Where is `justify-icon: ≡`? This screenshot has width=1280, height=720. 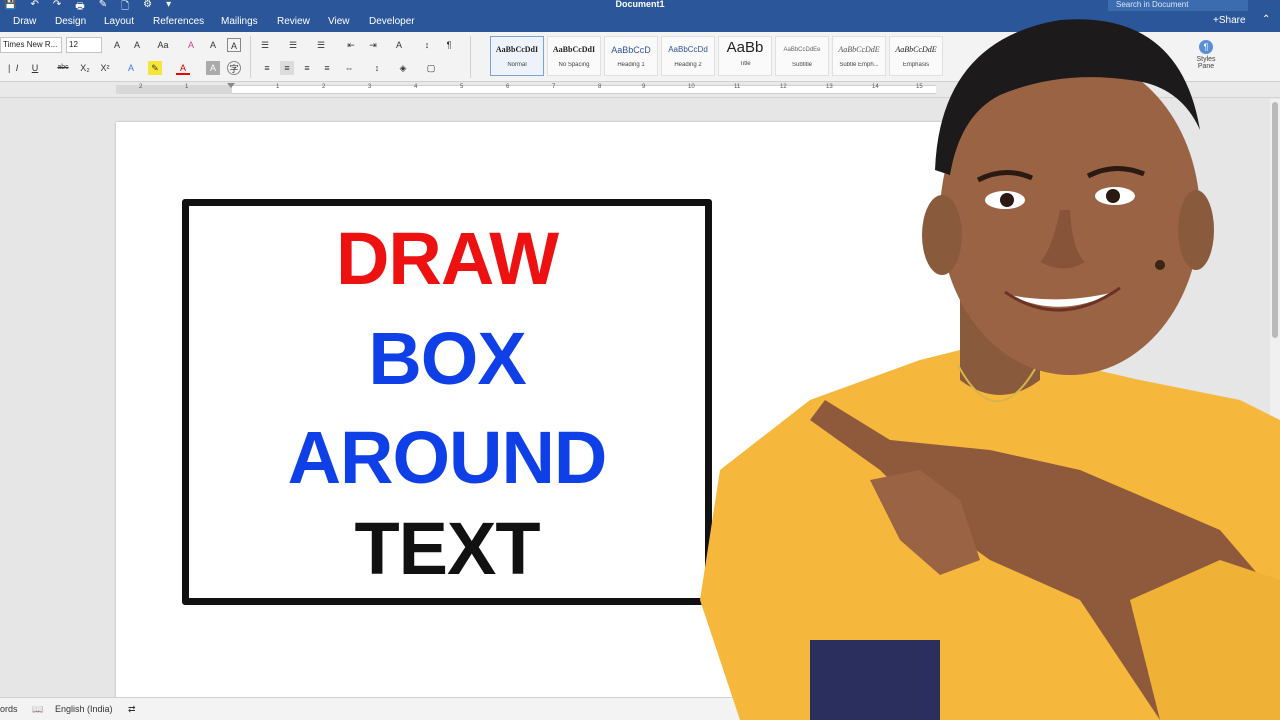 justify-icon: ≡ is located at coordinates (327, 68).